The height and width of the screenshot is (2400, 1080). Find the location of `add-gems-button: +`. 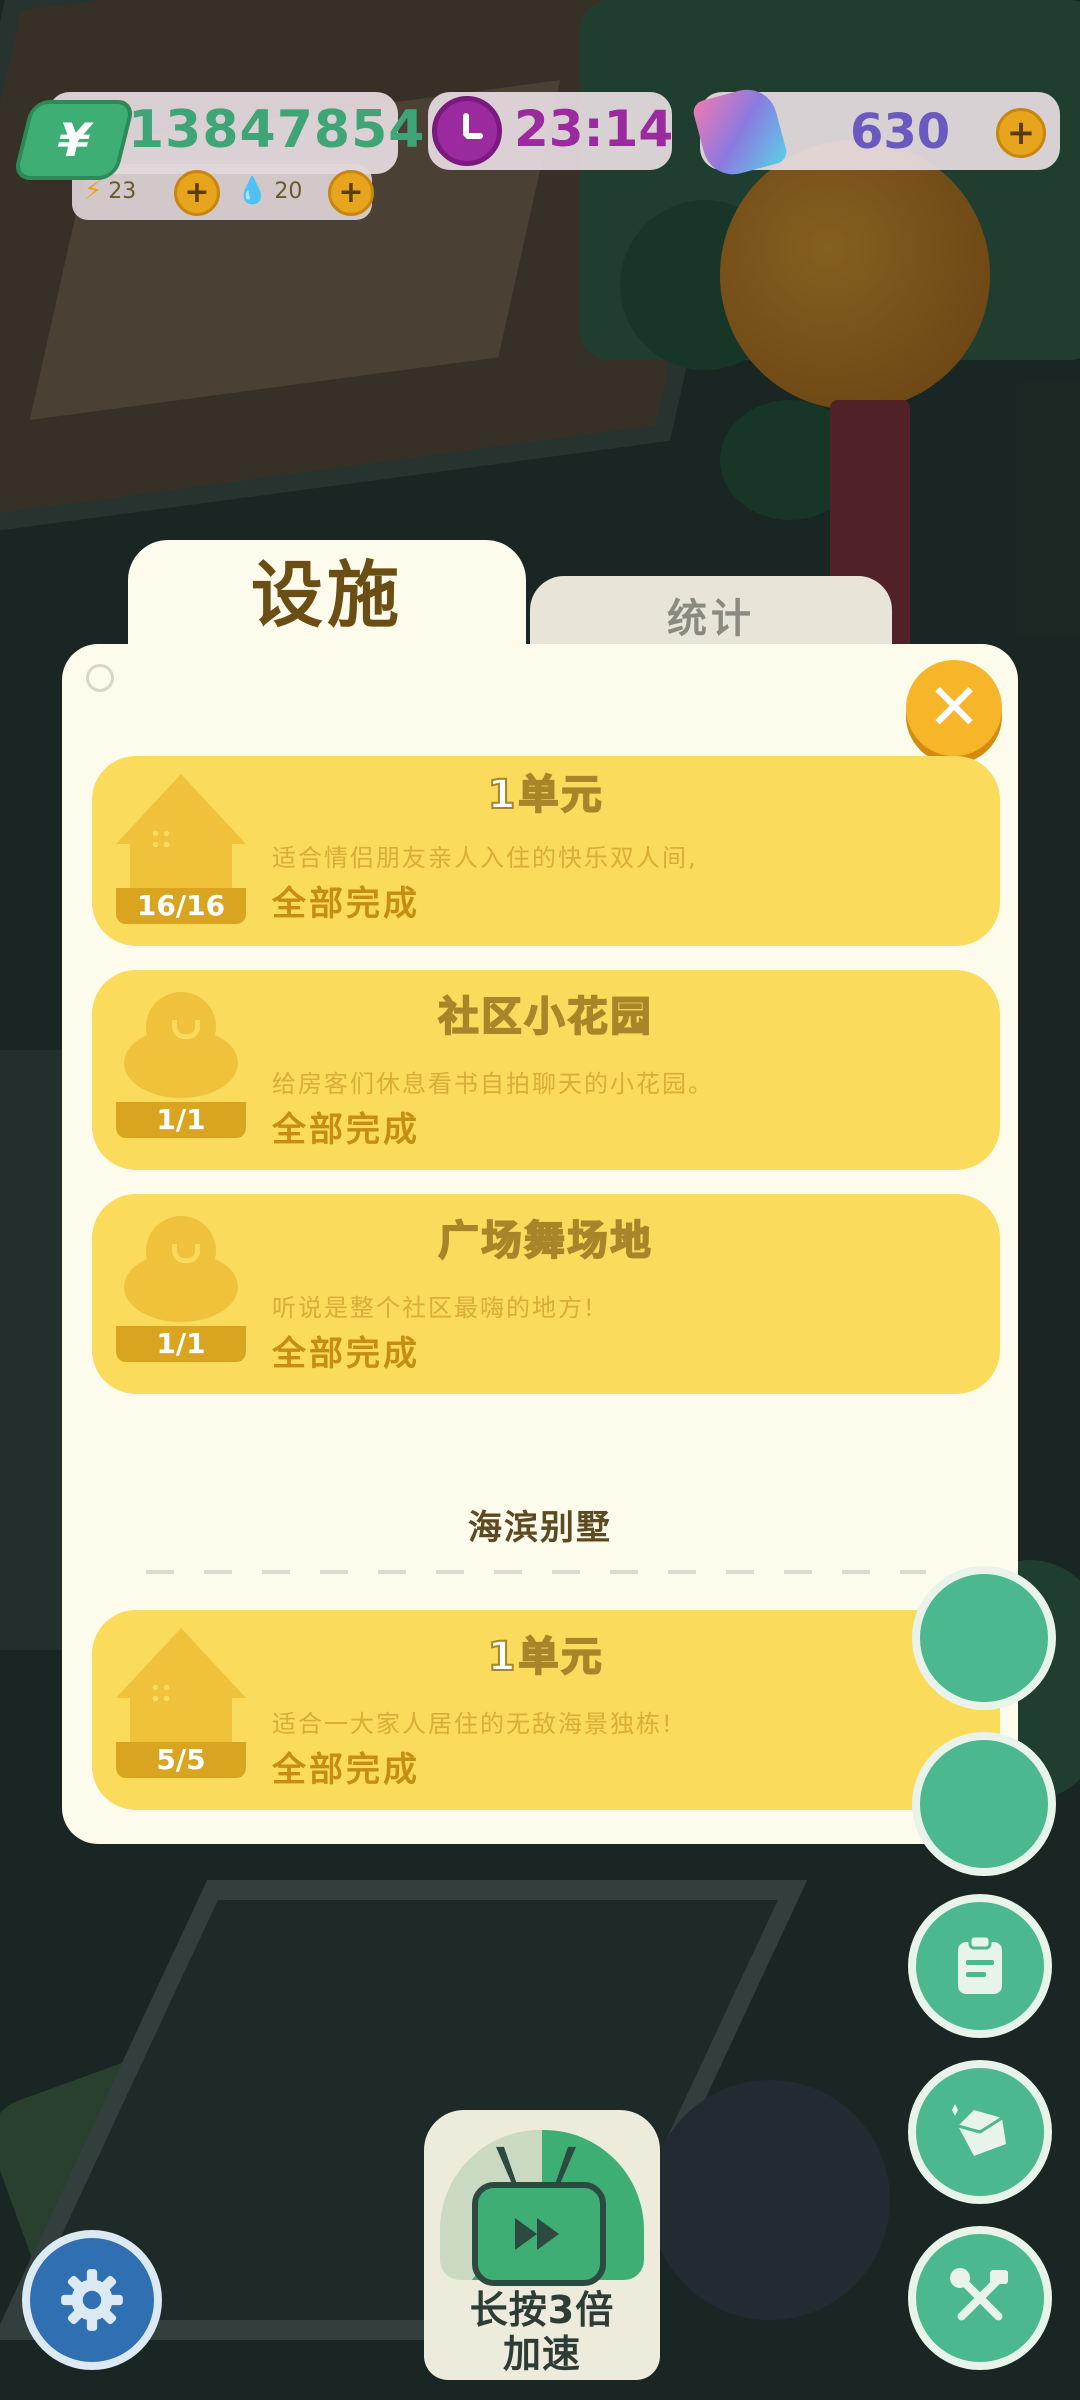

add-gems-button: + is located at coordinates (1021, 133).